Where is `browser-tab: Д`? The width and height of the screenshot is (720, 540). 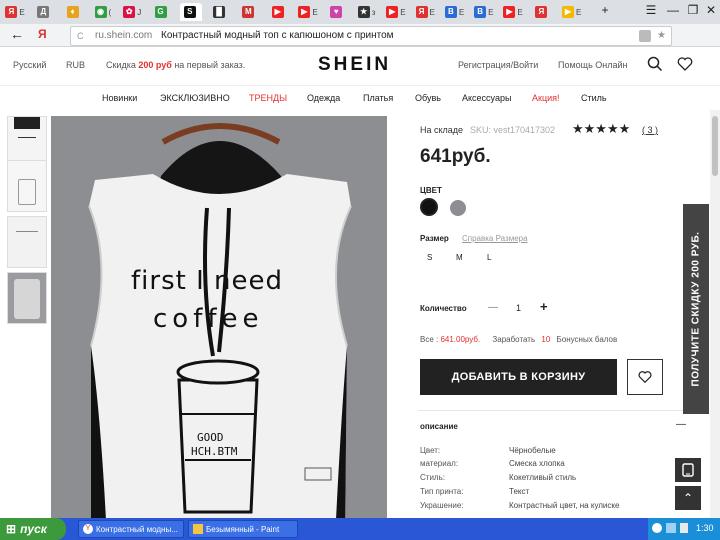 browser-tab: Д is located at coordinates (44, 12).